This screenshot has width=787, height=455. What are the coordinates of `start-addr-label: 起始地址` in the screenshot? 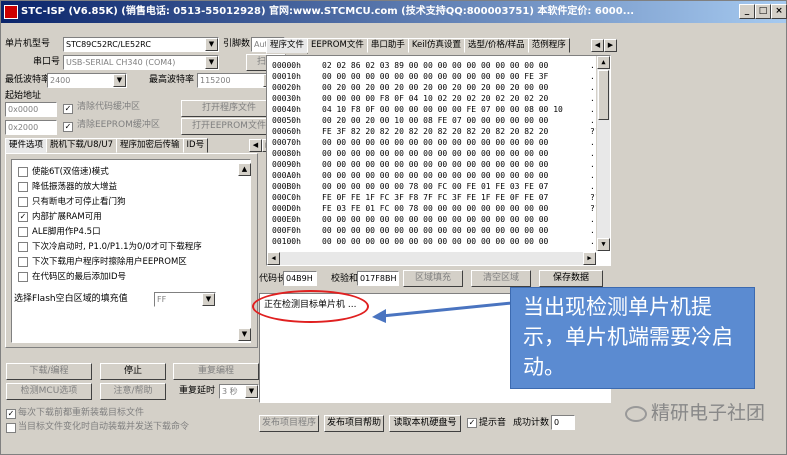 It's located at (23, 96).